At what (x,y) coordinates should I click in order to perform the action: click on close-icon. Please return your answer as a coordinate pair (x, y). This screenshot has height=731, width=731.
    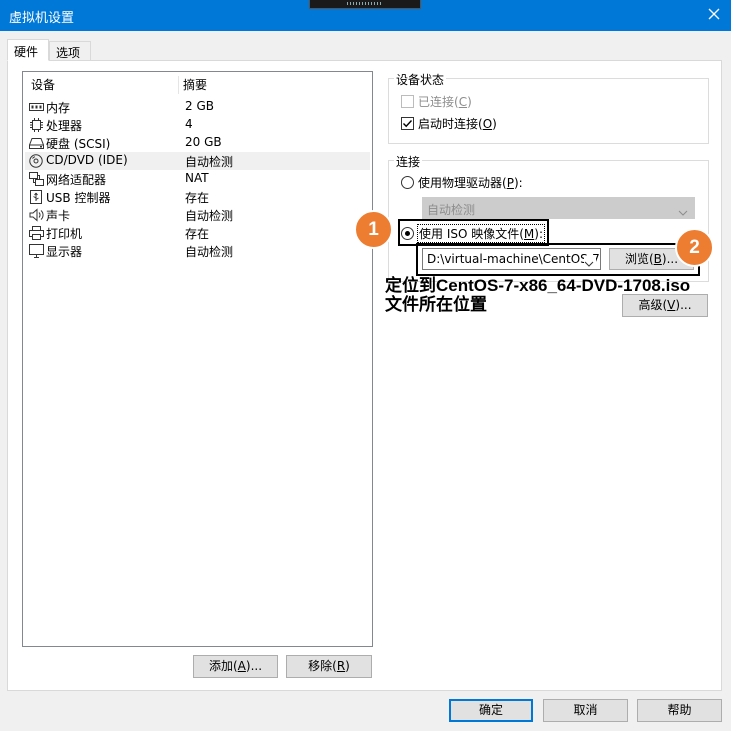
    Looking at the image, I should click on (714, 14).